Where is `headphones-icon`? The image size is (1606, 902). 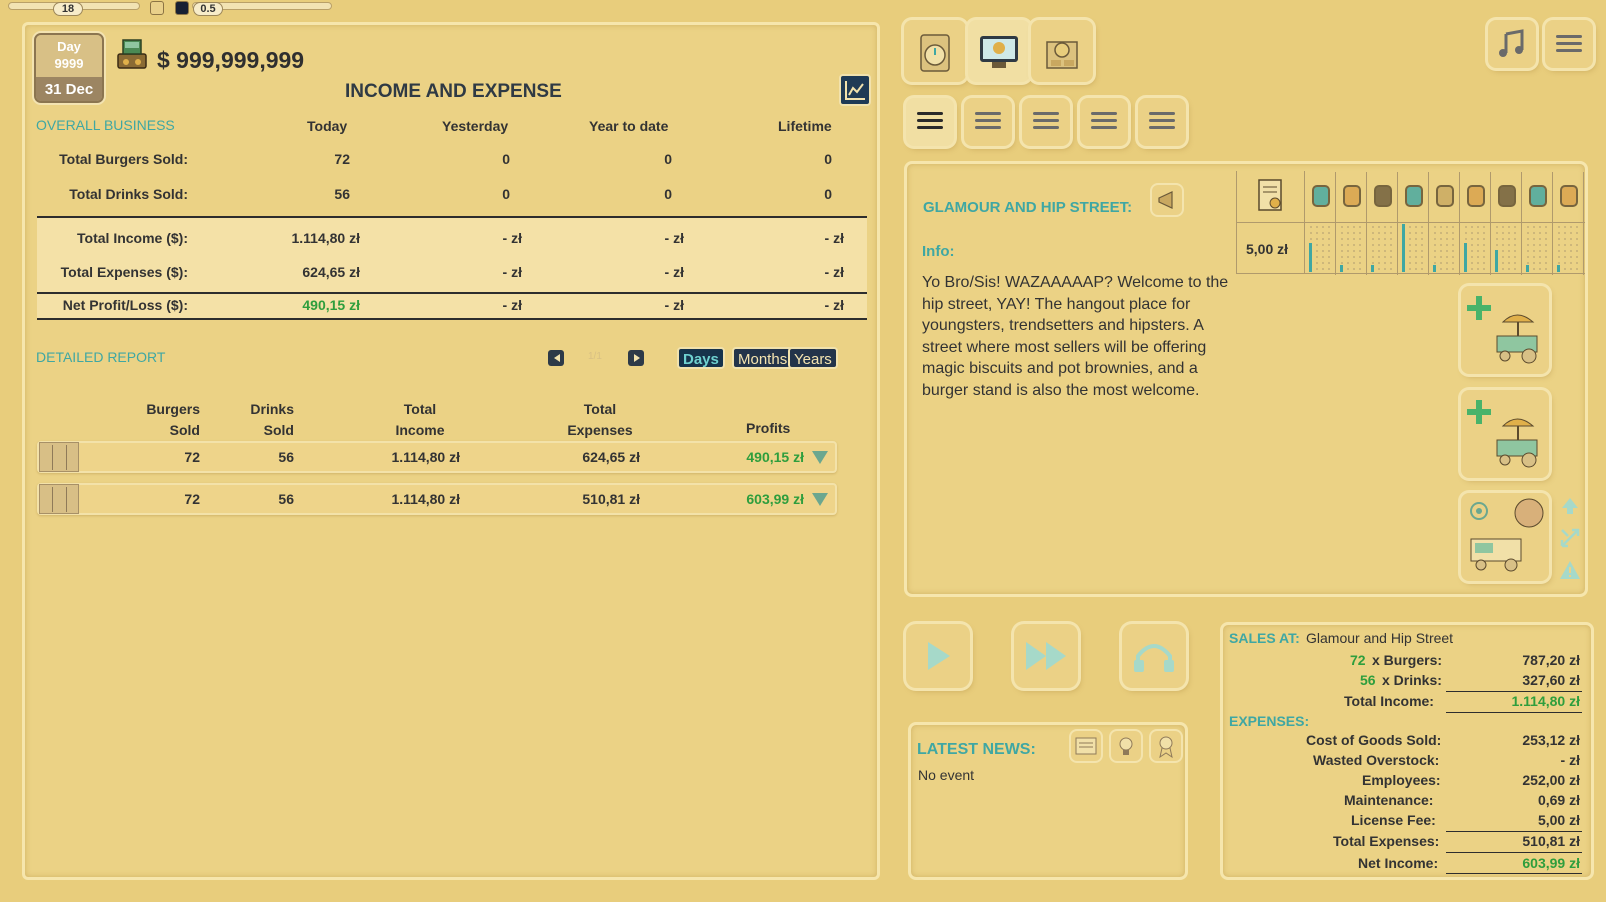 headphones-icon is located at coordinates (1154, 658).